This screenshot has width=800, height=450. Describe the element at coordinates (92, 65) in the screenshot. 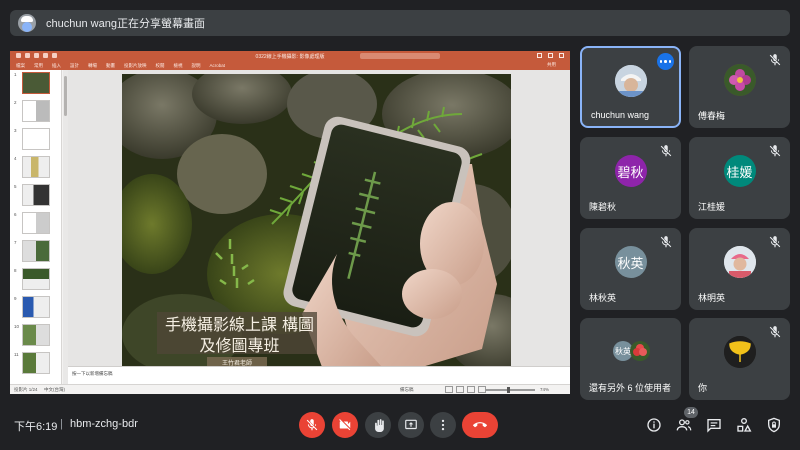

I see `ribbon-tab: 轉場` at that location.